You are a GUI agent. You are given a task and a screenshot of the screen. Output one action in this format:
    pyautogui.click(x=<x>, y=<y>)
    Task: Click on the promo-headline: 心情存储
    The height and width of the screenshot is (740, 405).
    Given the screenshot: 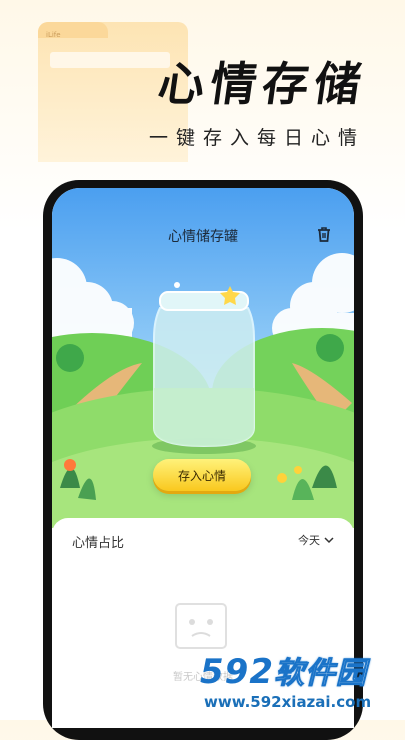 What is the action you would take?
    pyautogui.click(x=262, y=84)
    